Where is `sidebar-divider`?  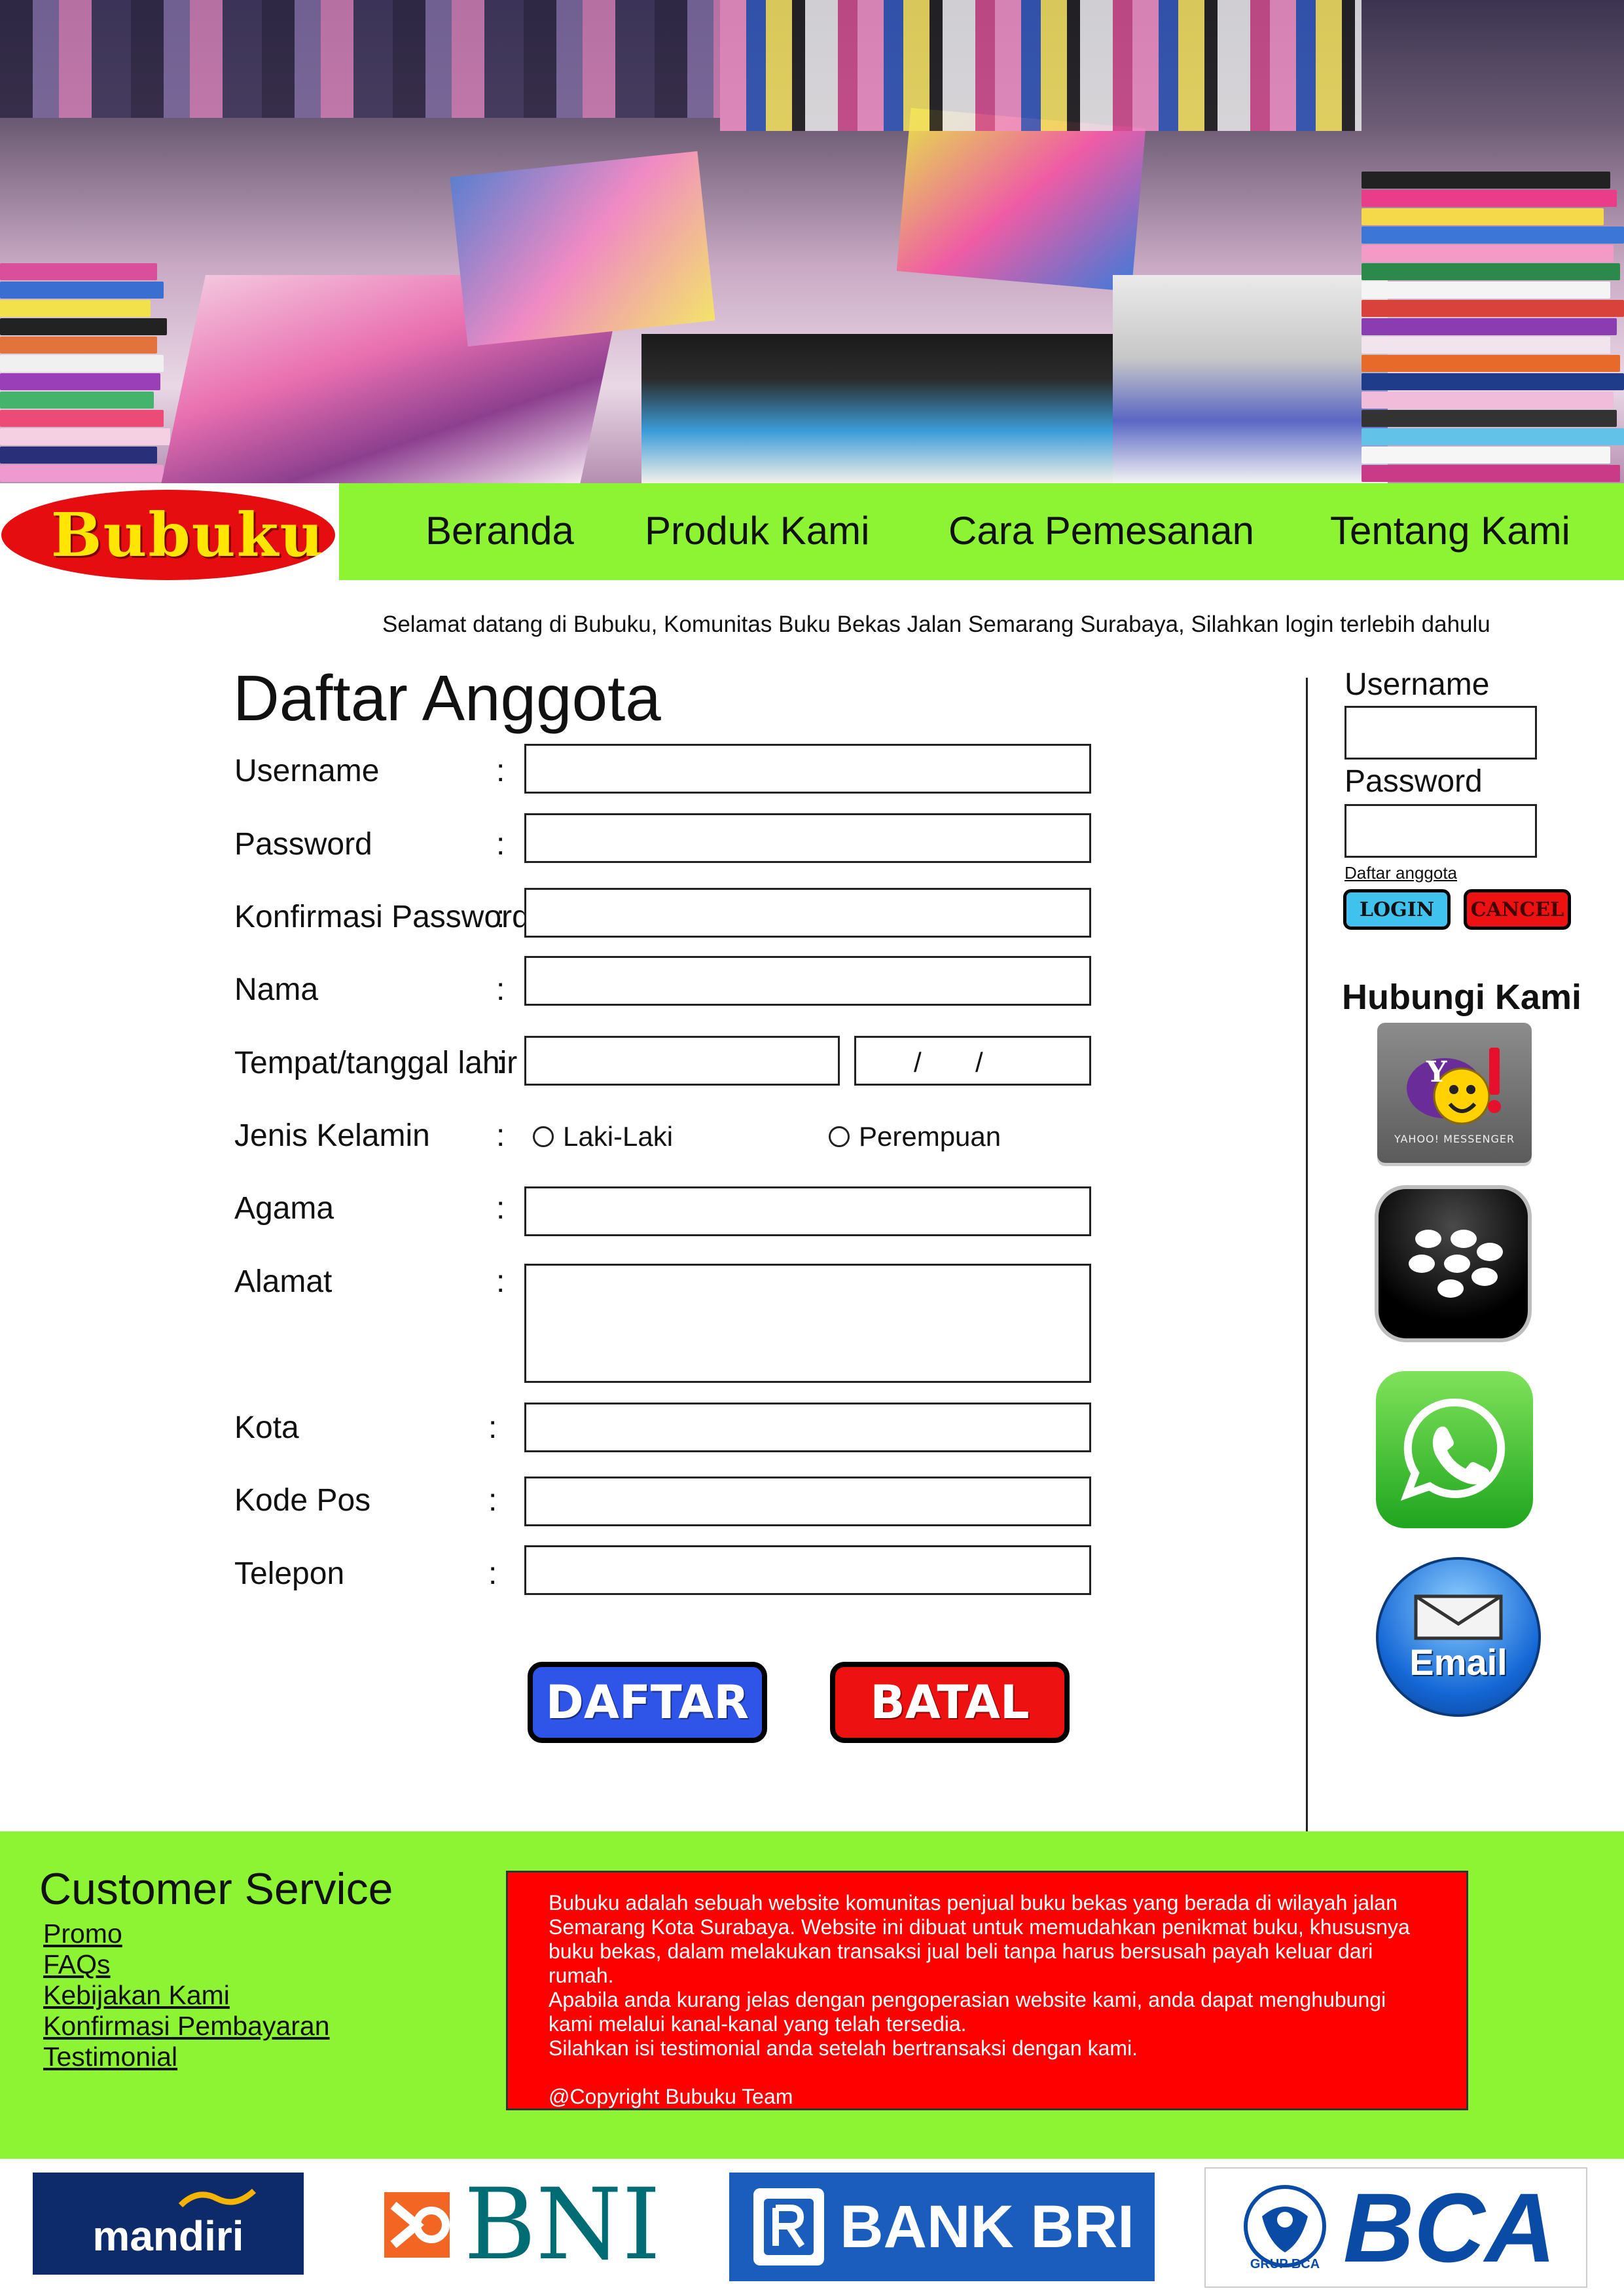
sidebar-divider is located at coordinates (1307, 1254).